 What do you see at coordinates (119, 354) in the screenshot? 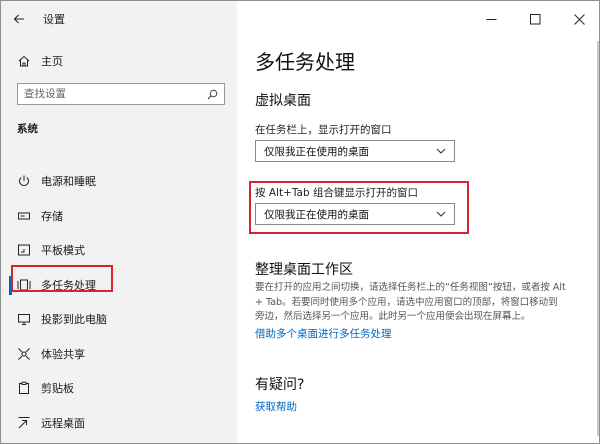
I see `sidebar-item-shared-experiences: 体验共享` at bounding box center [119, 354].